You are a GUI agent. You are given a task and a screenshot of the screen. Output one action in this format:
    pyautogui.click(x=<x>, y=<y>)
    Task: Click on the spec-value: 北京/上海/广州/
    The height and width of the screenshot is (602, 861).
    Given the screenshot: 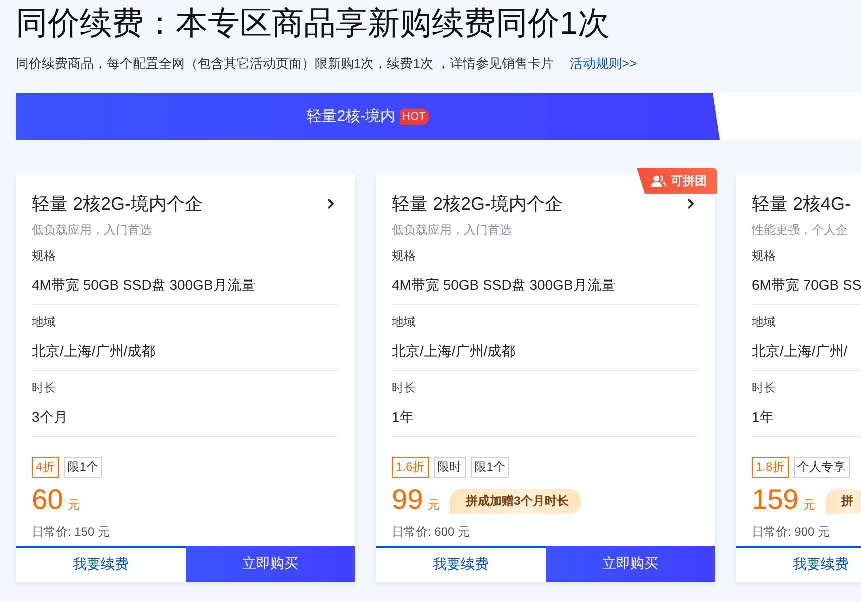 What is the action you would take?
    pyautogui.click(x=800, y=352)
    